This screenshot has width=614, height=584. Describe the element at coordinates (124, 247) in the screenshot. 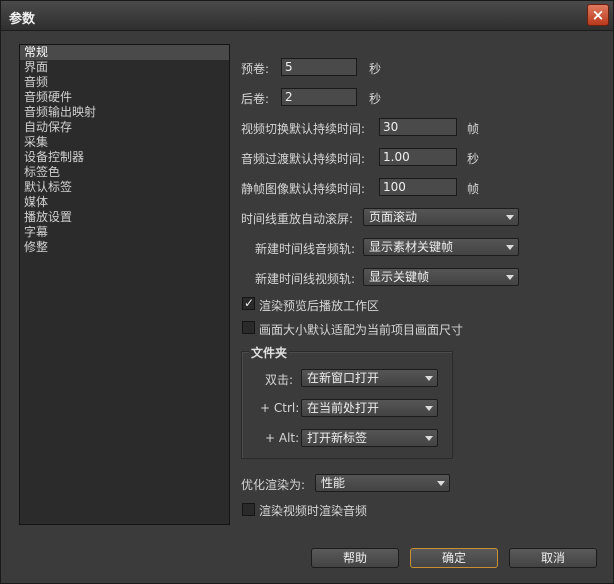

I see `sidebar-item-trim: 修整` at that location.